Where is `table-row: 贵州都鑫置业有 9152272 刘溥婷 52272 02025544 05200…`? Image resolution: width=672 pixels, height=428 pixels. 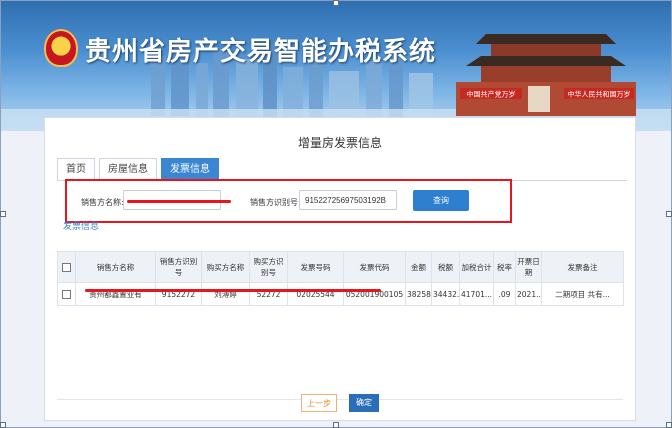 table-row: 贵州都鑫置业有 9152272 刘溥婷 52272 02025544 05200… is located at coordinates (340, 294).